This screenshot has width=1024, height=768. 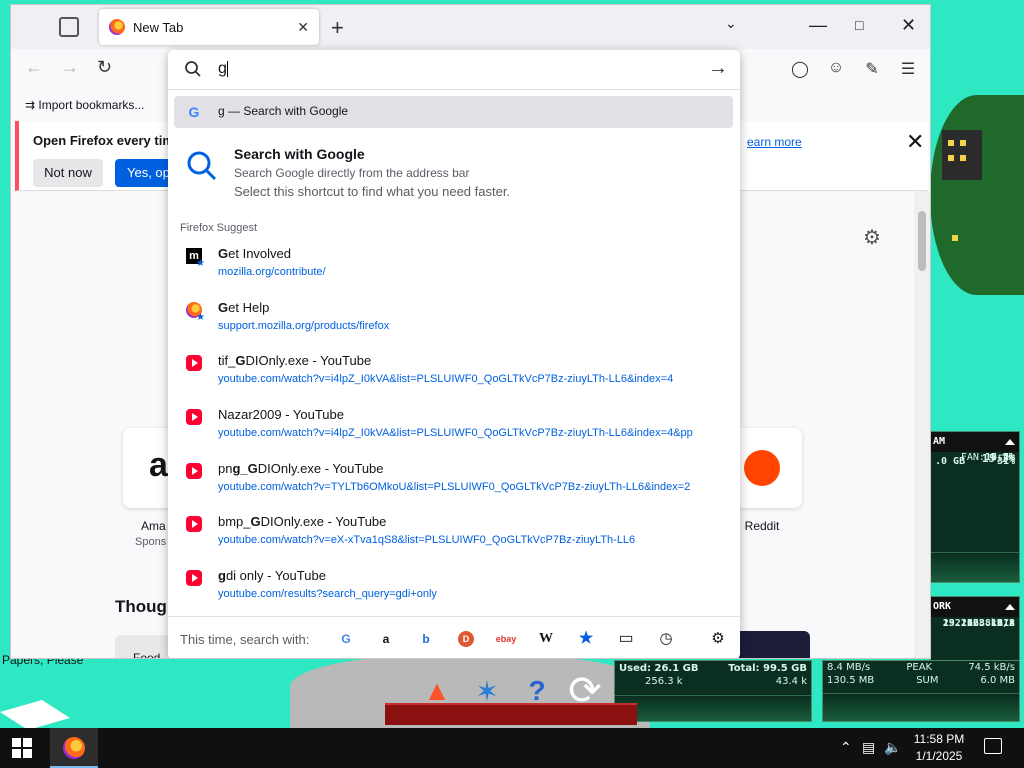 I want to click on search-icon, so click(x=202, y=166).